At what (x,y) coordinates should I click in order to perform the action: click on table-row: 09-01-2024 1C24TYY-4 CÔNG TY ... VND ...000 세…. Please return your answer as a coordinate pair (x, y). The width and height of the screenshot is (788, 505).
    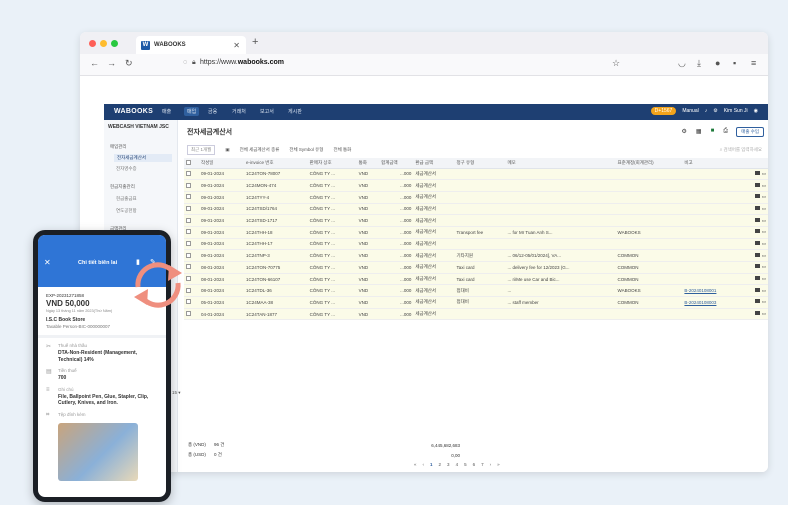
    Looking at the image, I should click on (476, 197).